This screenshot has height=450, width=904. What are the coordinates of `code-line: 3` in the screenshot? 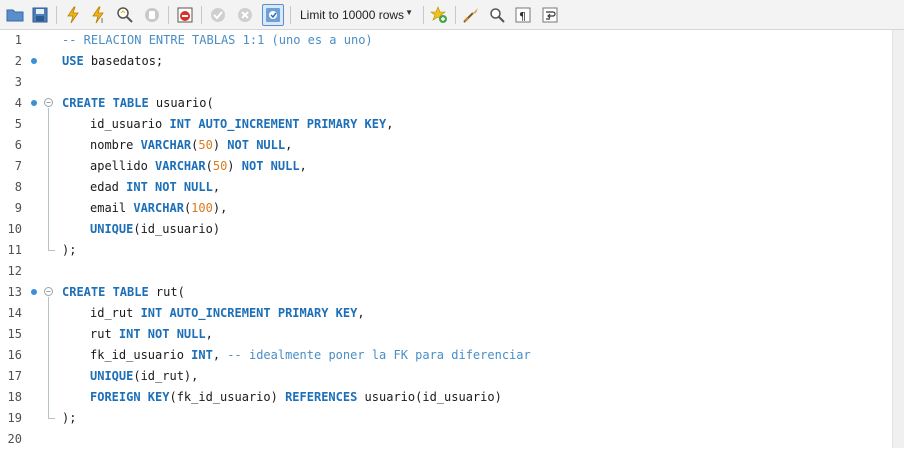 It's located at (446, 82).